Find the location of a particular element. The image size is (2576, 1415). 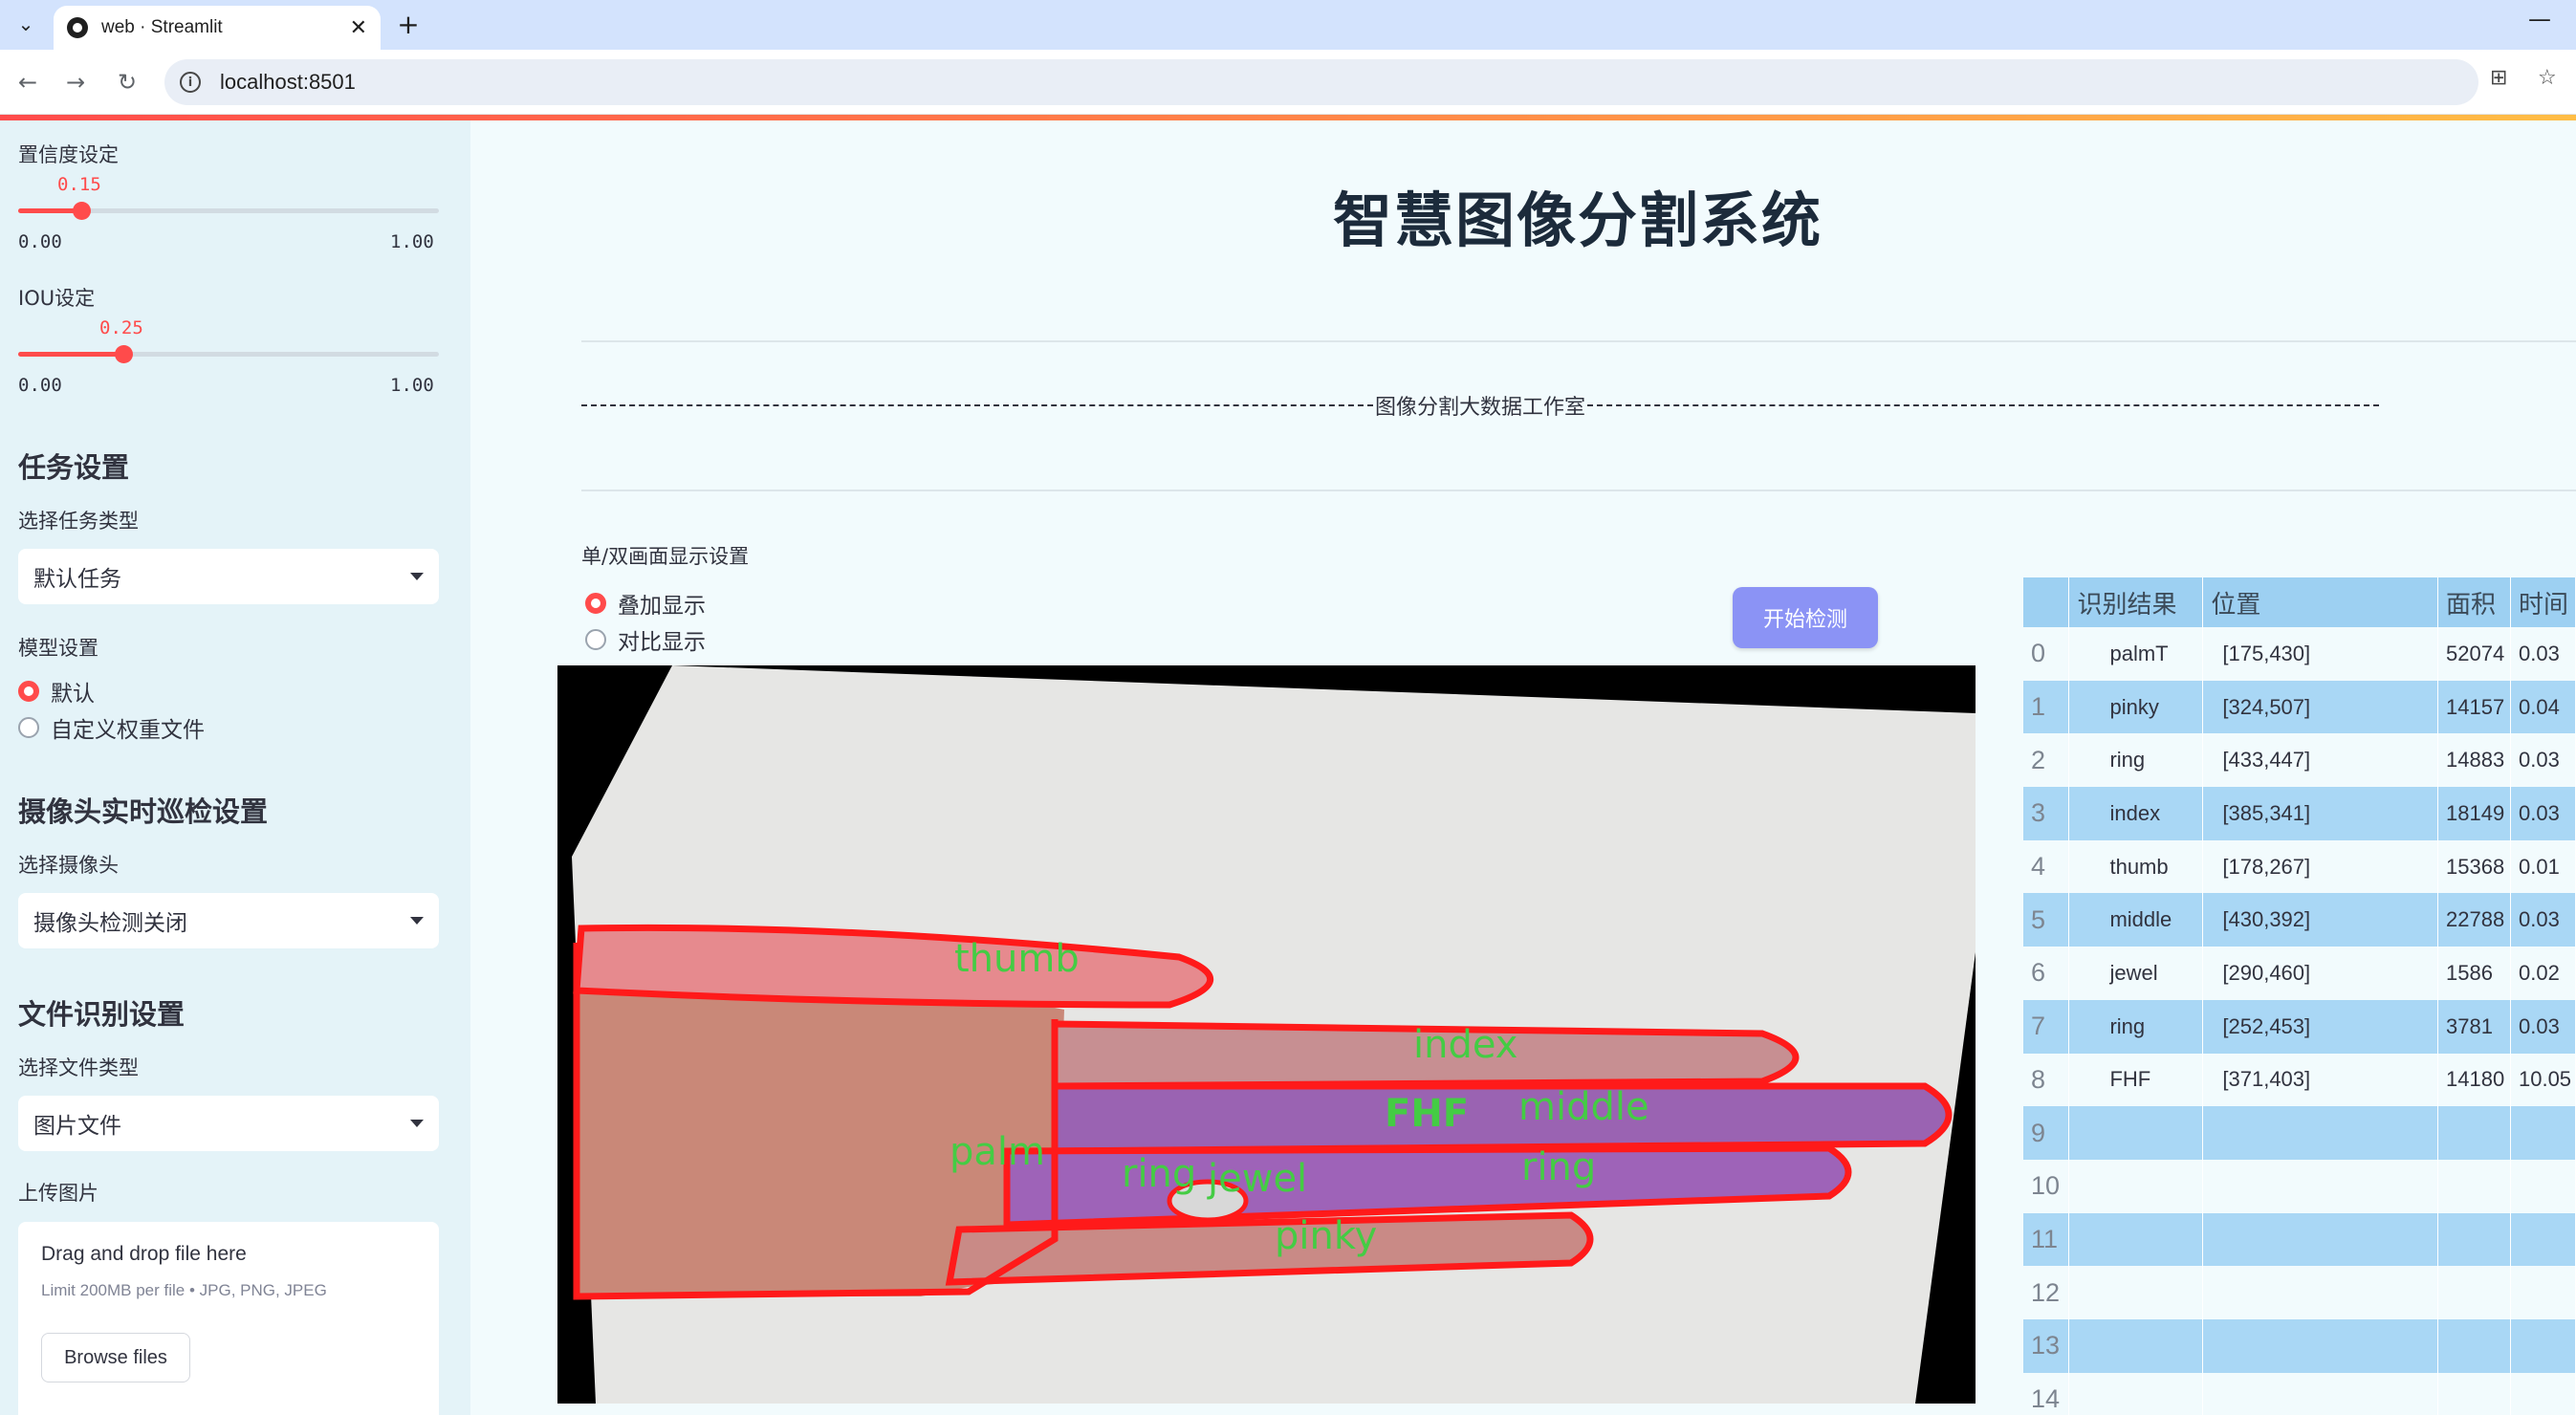

page-title: 智慧图像分割系统 is located at coordinates (1577, 220).